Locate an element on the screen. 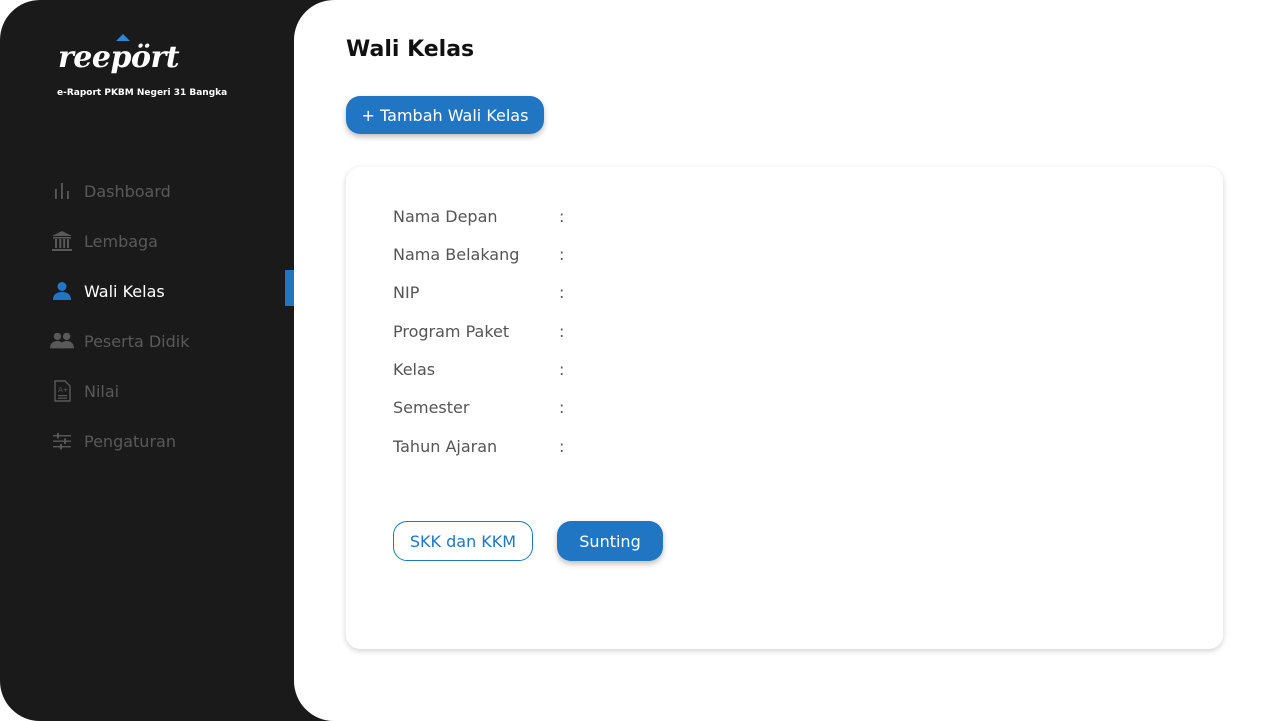  field-label: Kelas is located at coordinates (414, 369).